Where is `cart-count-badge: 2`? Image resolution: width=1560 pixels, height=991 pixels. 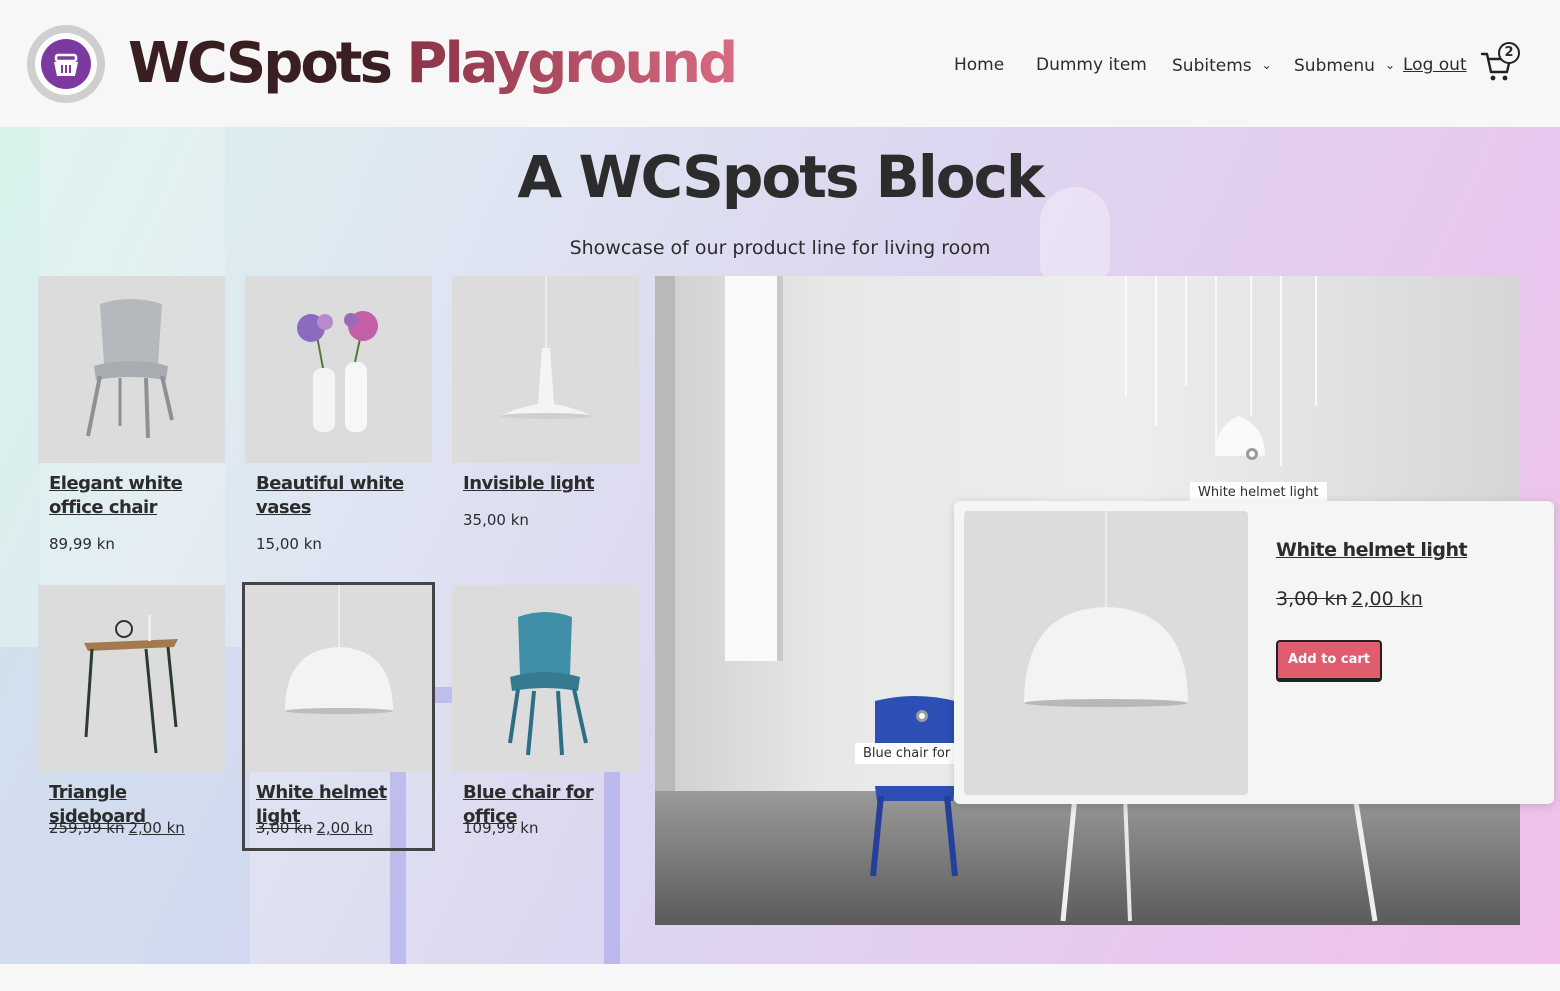 cart-count-badge: 2 is located at coordinates (1509, 53).